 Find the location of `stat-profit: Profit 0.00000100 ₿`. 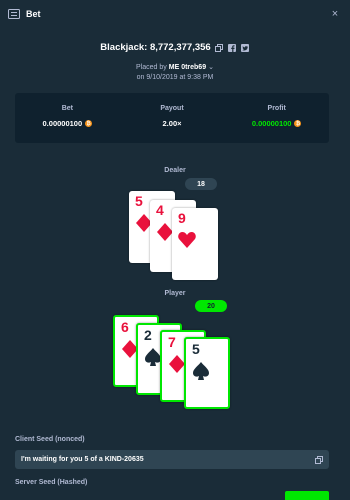

stat-profit: Profit 0.00000100 ₿ is located at coordinates (276, 118).